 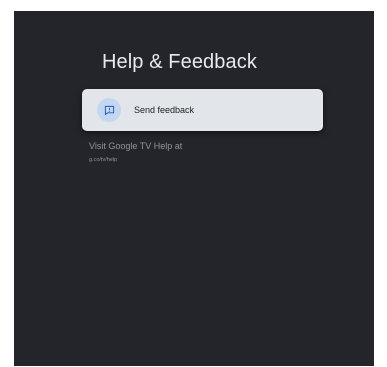 I want to click on help-info-text: Visit Google TV Help at, so click(x=136, y=146).